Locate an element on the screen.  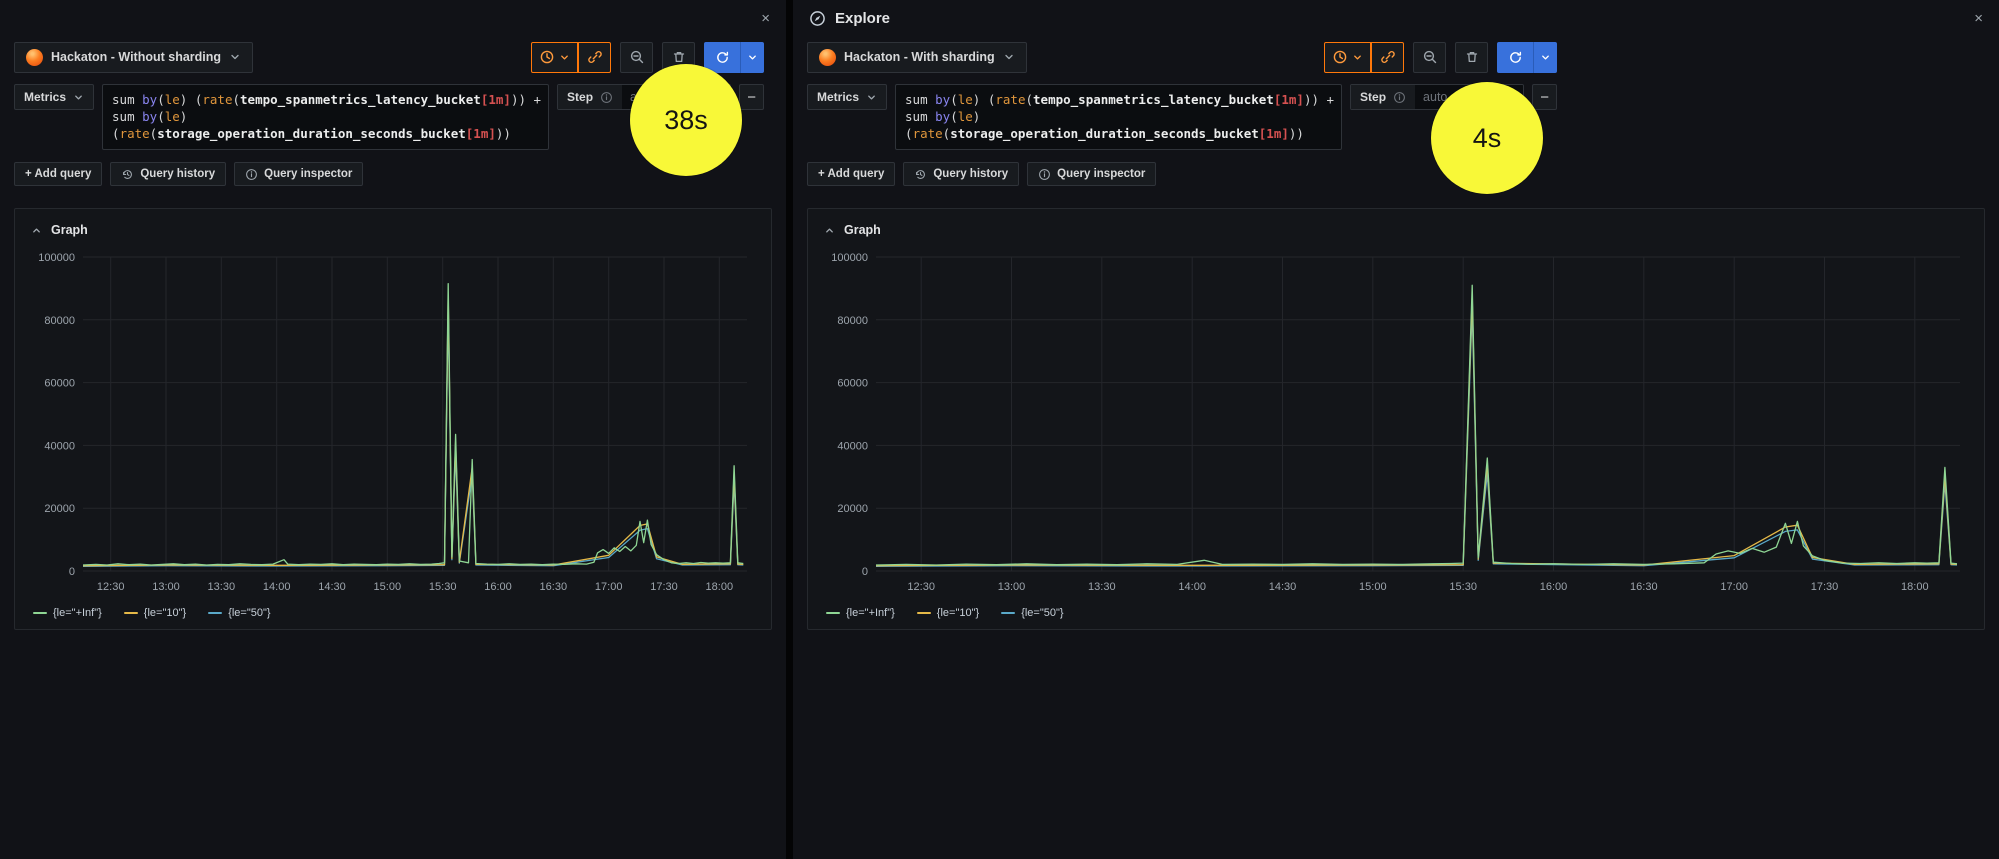
query-inspector-label: Query inspector is located at coordinates (1101, 174).